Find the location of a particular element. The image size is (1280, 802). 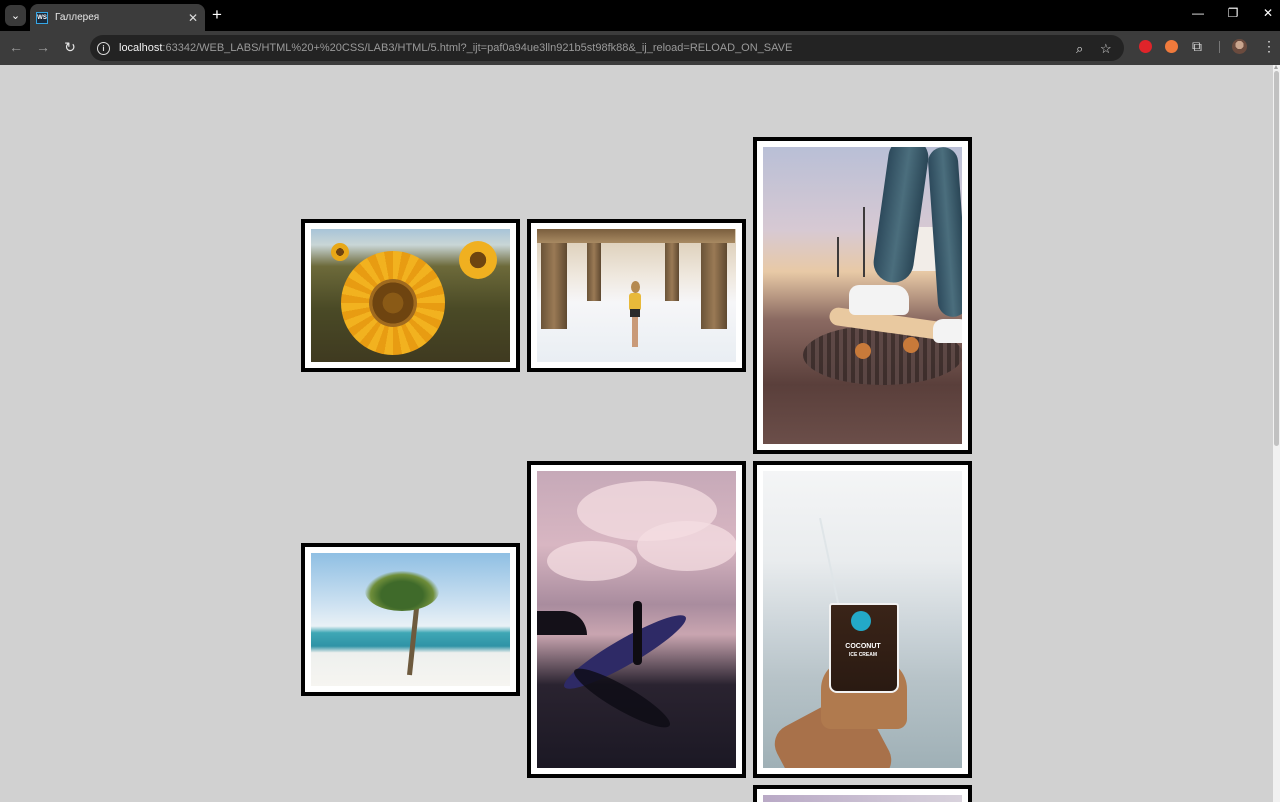

star-icon: ☆ is located at coordinates (1106, 49).